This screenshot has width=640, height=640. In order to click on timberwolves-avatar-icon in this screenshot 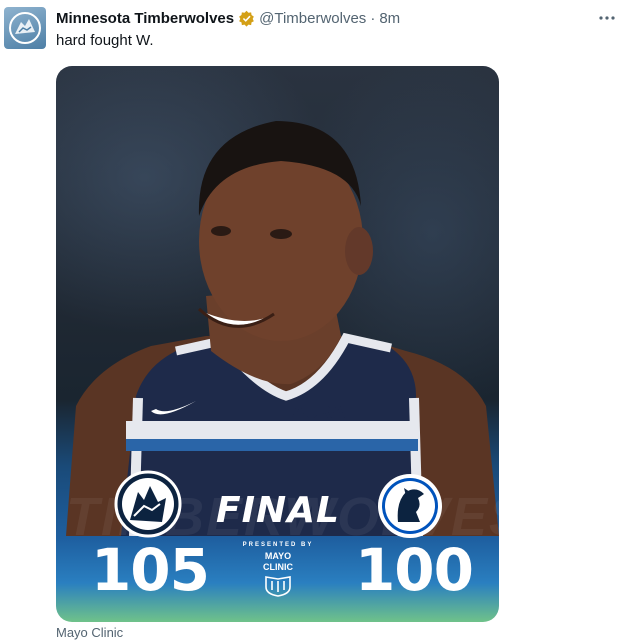, I will do `click(25, 28)`.